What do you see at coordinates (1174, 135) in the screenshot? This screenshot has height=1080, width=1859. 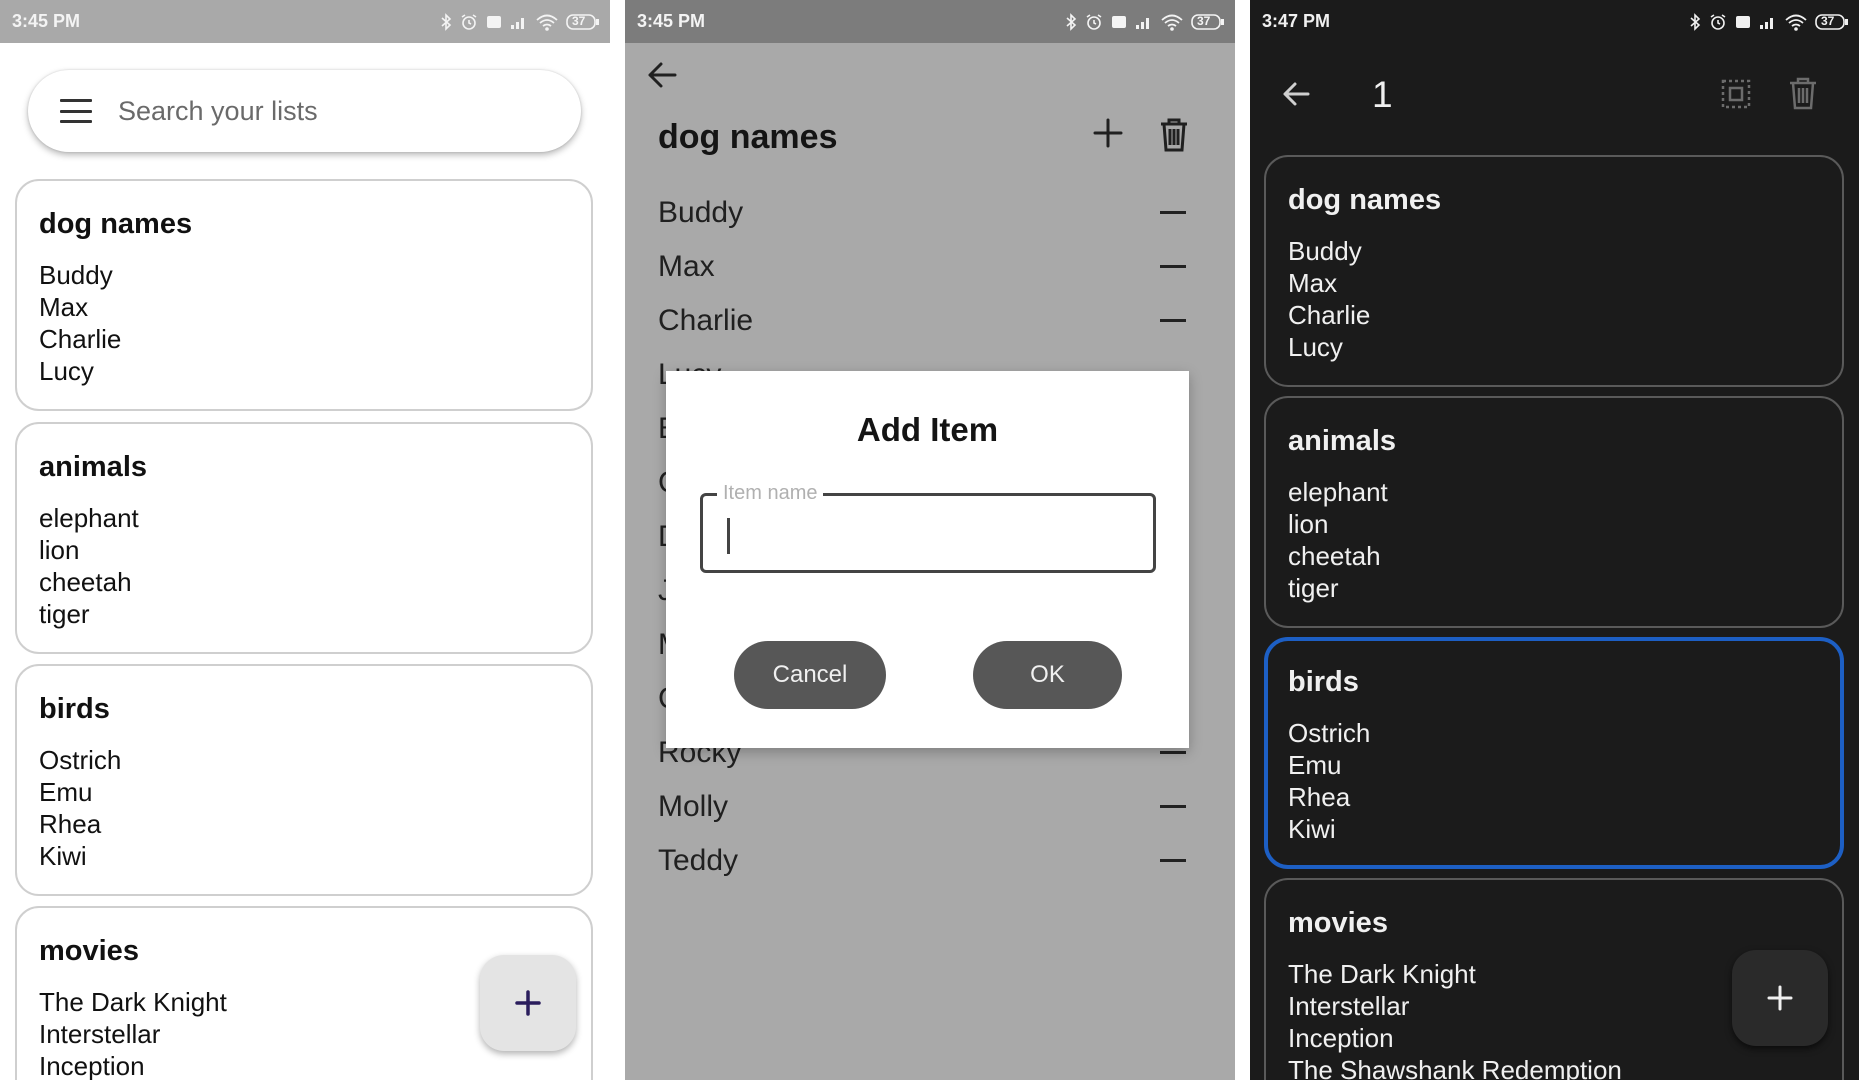 I see `delete-list-icon` at bounding box center [1174, 135].